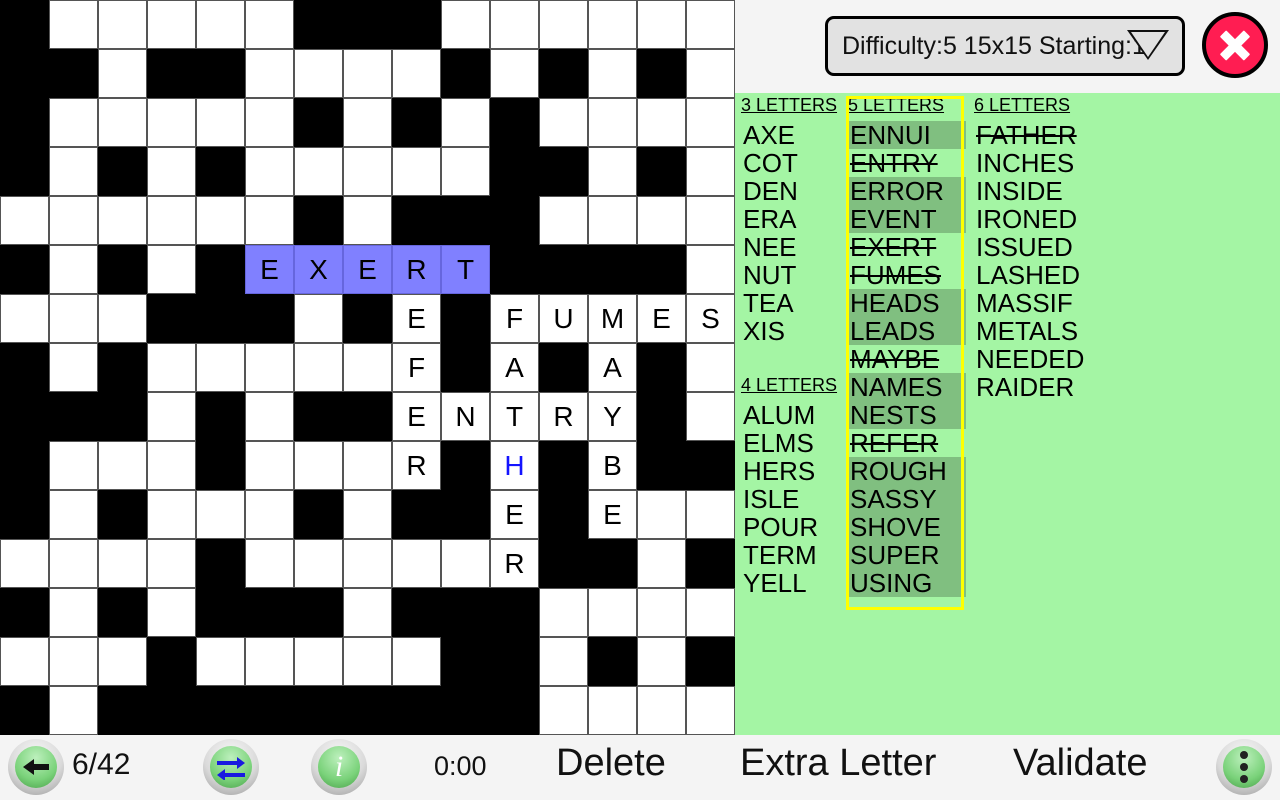 The width and height of the screenshot is (1280, 800). What do you see at coordinates (907, 387) in the screenshot?
I see `word-list-item: NAMES` at bounding box center [907, 387].